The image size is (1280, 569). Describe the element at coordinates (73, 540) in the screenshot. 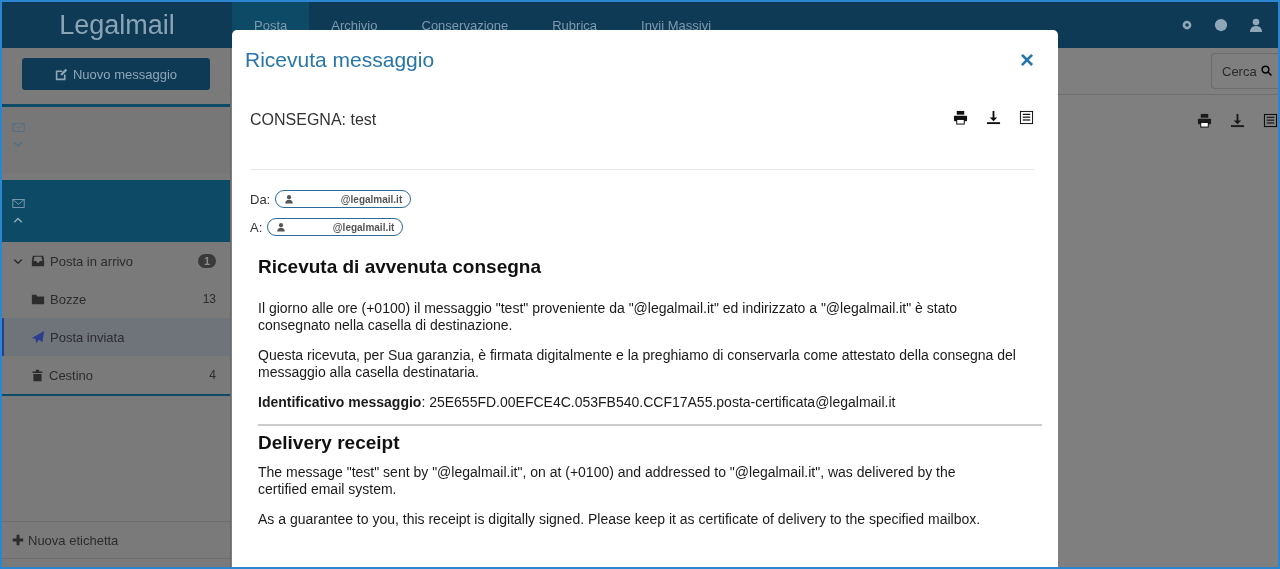

I see `button-label: Nuova etichetta` at that location.